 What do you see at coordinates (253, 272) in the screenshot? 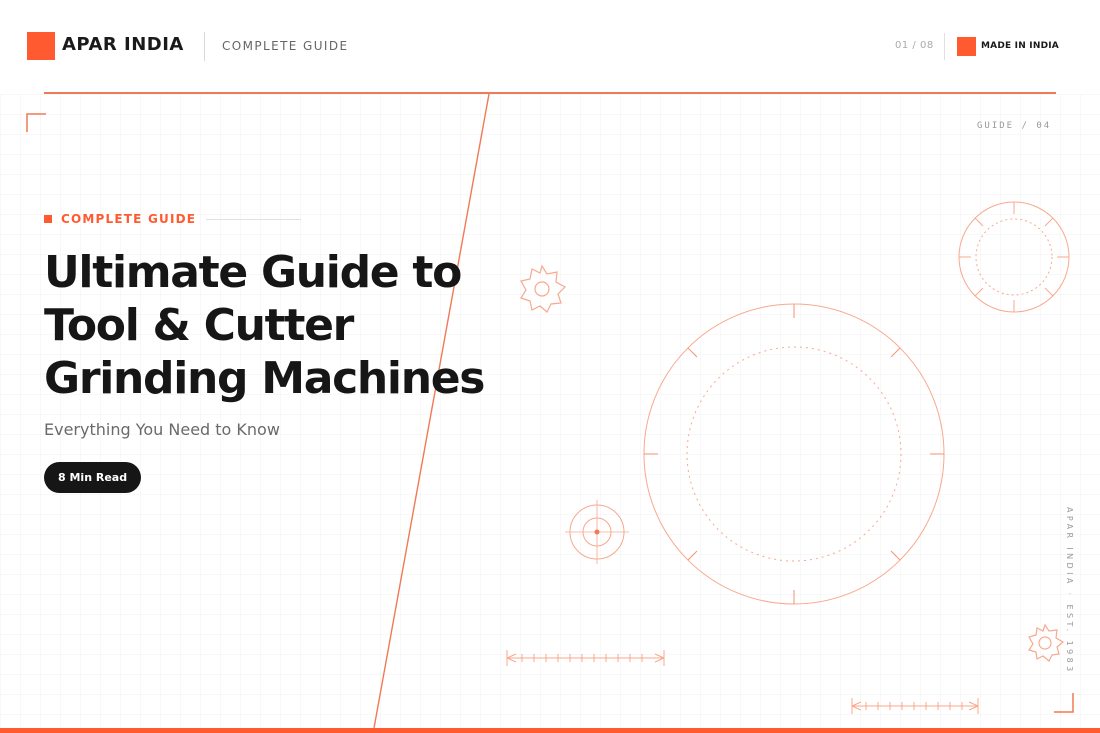
I see `hero-title-line: Ultimate Guide to` at bounding box center [253, 272].